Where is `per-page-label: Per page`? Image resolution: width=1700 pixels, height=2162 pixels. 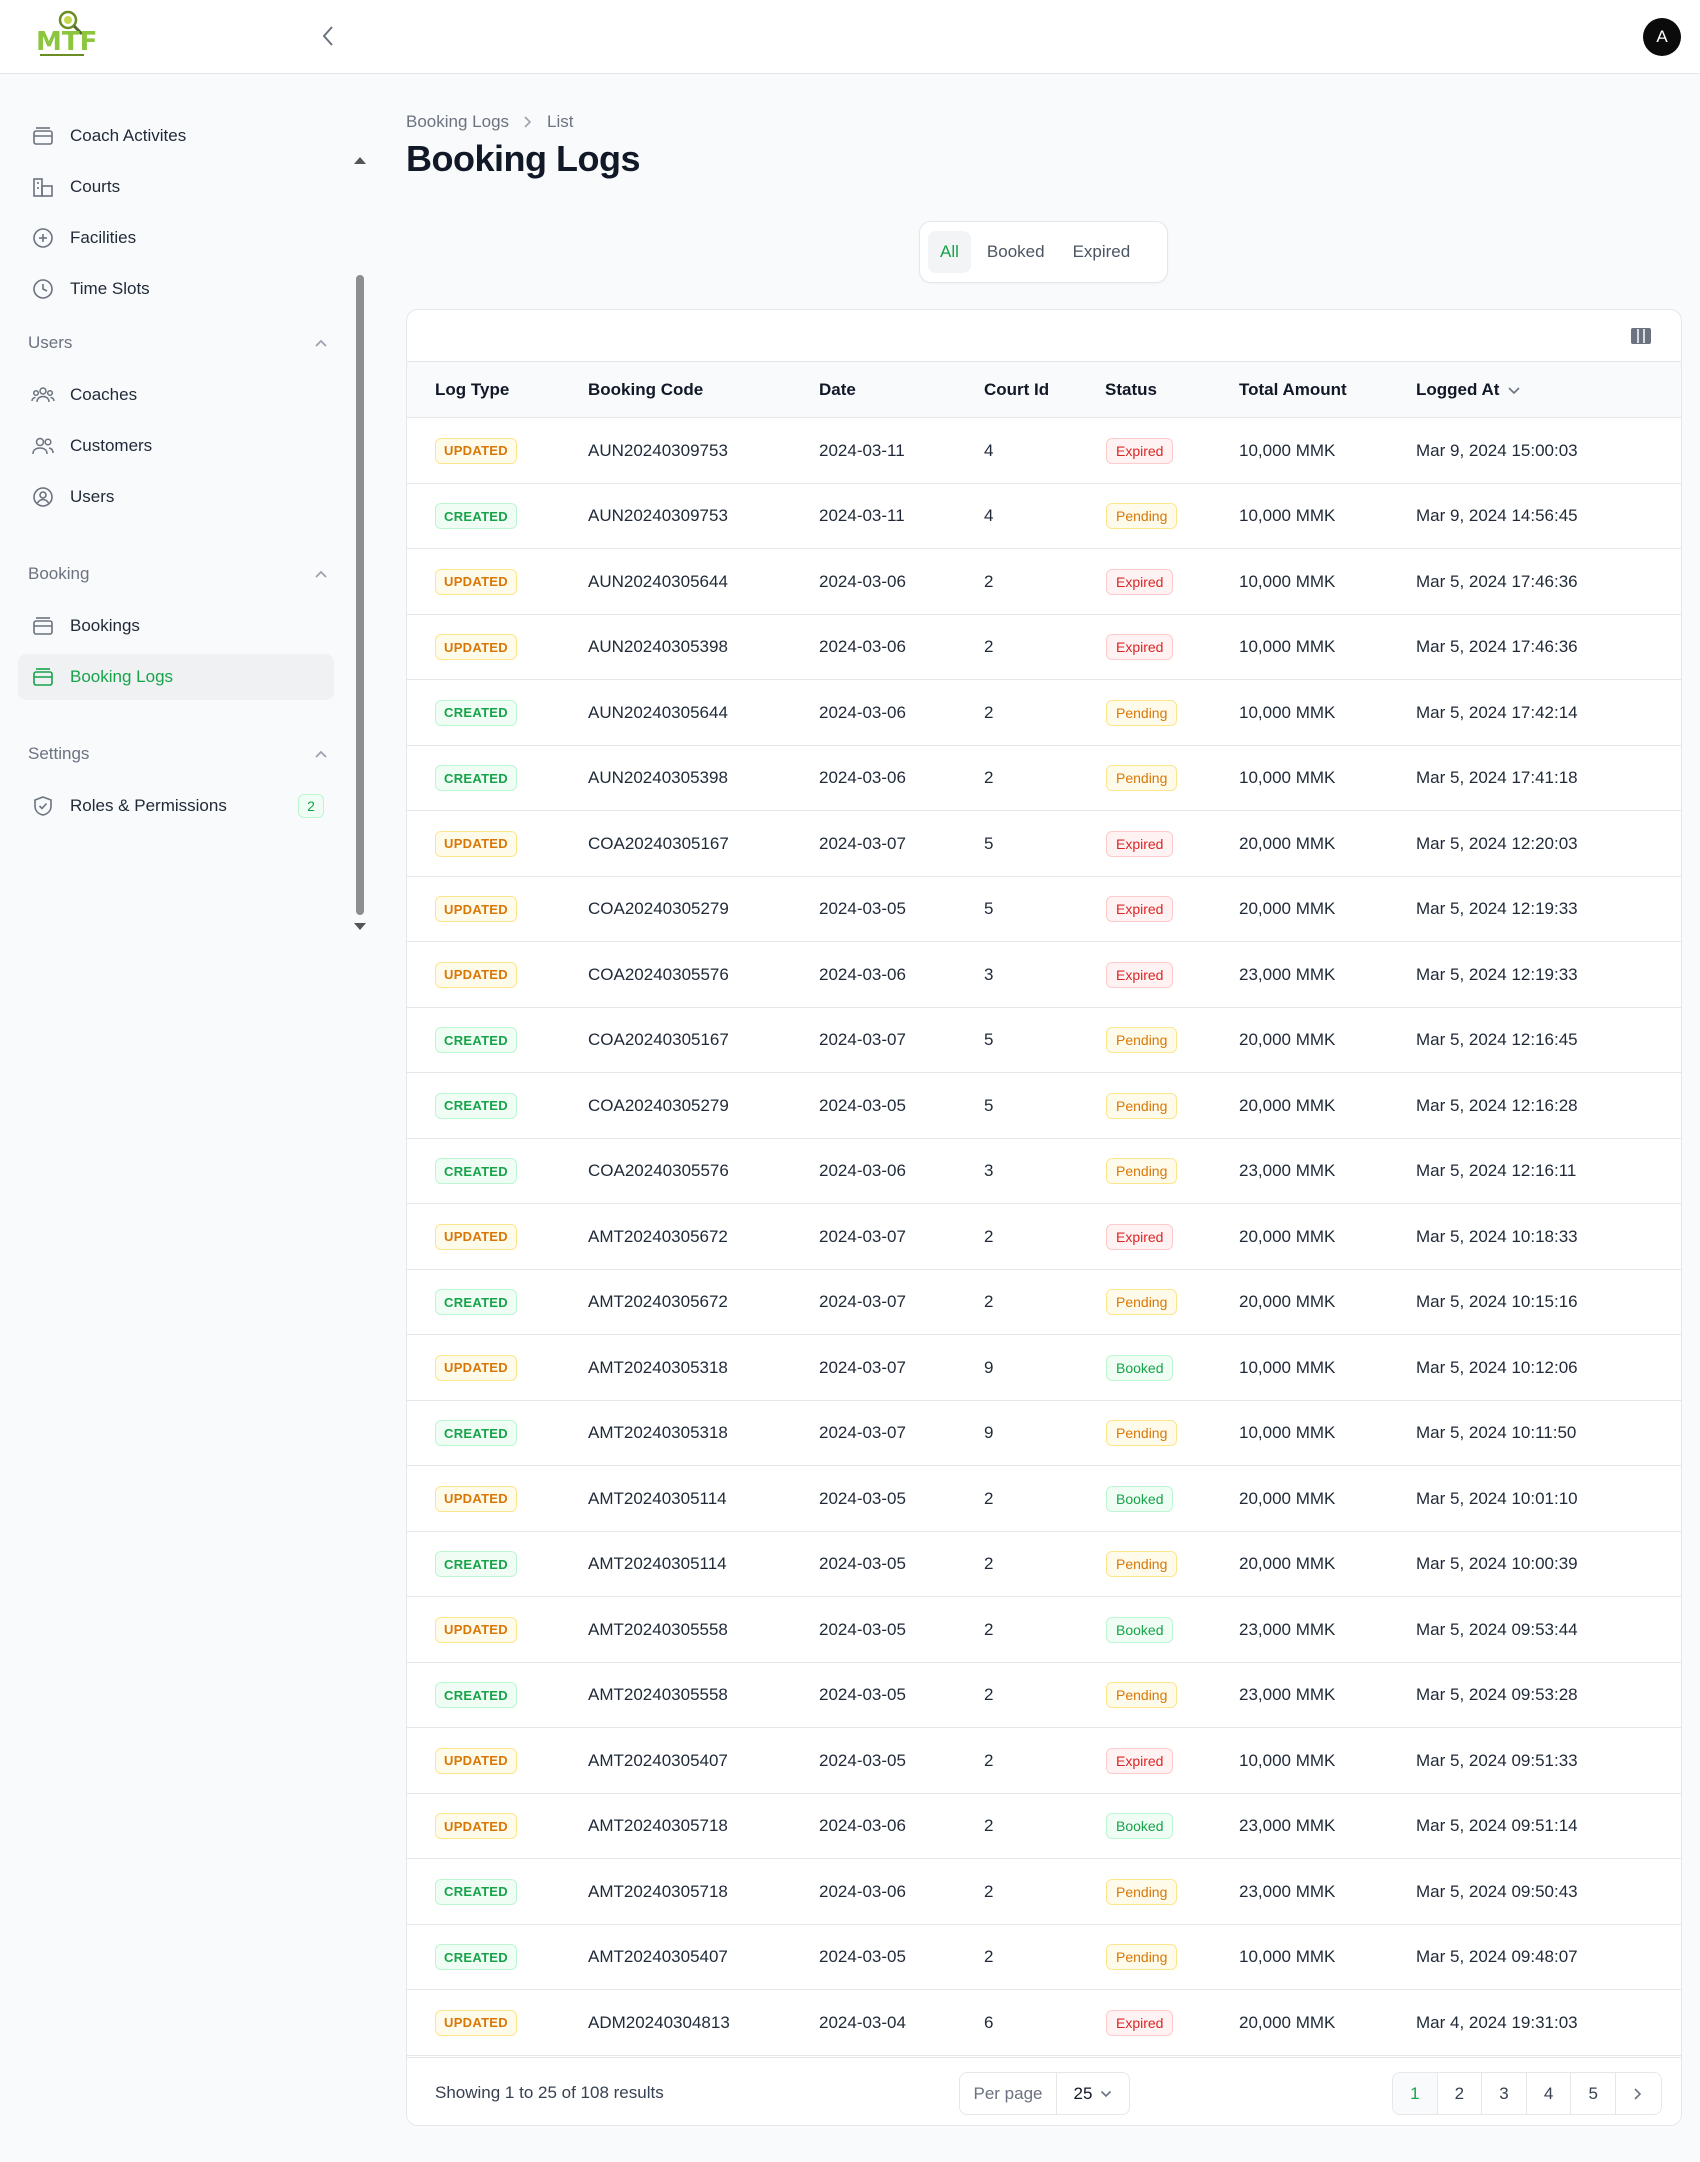 per-page-label: Per page is located at coordinates (1008, 2093).